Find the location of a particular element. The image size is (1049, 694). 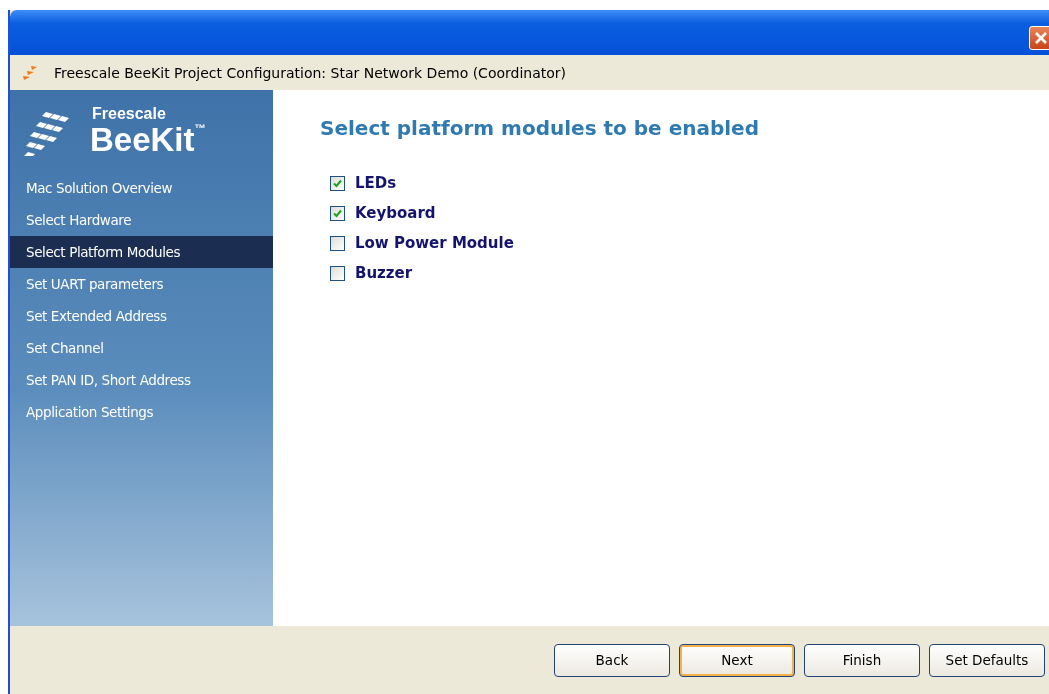

sidebar-item: Set UART parameters is located at coordinates (141, 284).